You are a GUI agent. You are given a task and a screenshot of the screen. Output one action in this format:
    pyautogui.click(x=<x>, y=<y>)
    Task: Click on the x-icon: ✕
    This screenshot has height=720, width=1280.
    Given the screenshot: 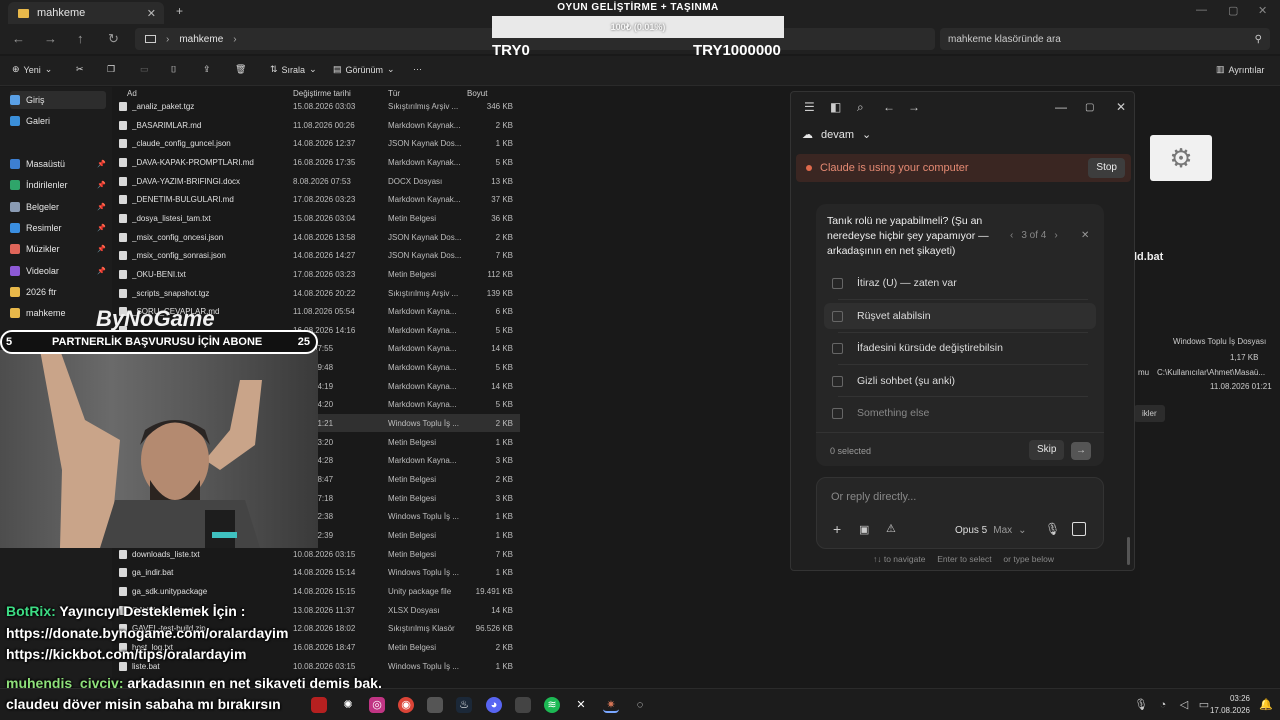 What is the action you would take?
    pyautogui.click(x=581, y=705)
    